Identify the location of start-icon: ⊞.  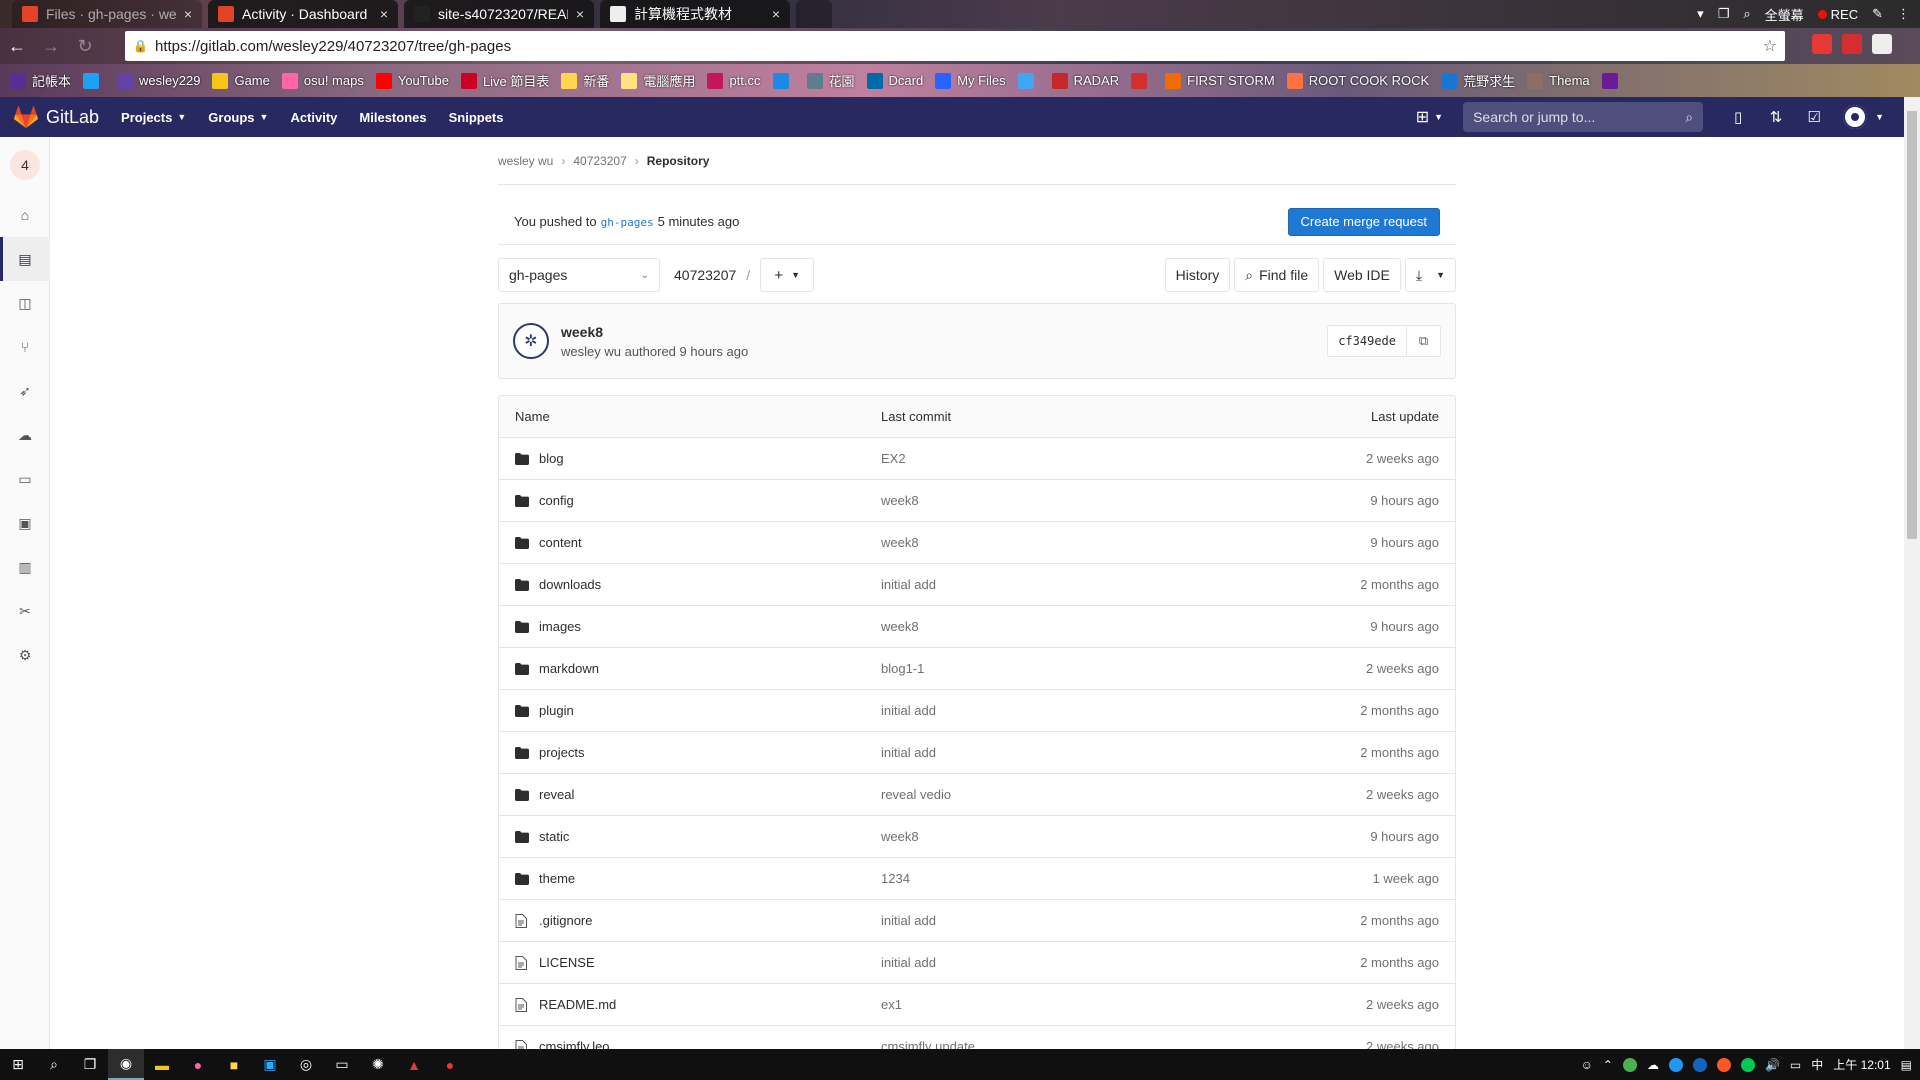
(18, 1064).